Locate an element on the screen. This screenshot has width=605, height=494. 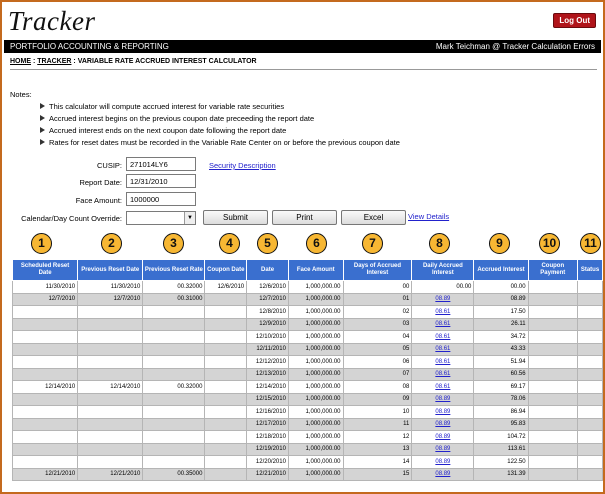
security-description-link: Security Description is located at coordinates (242, 165).